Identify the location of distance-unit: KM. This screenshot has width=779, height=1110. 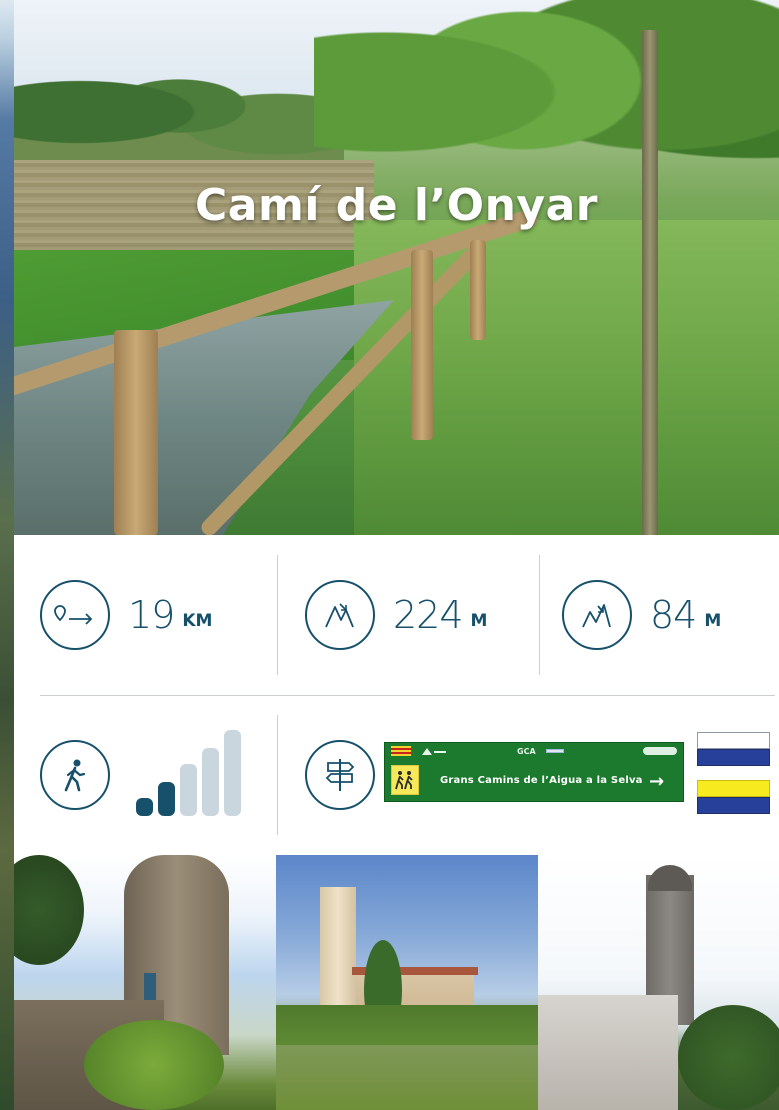
(197, 621).